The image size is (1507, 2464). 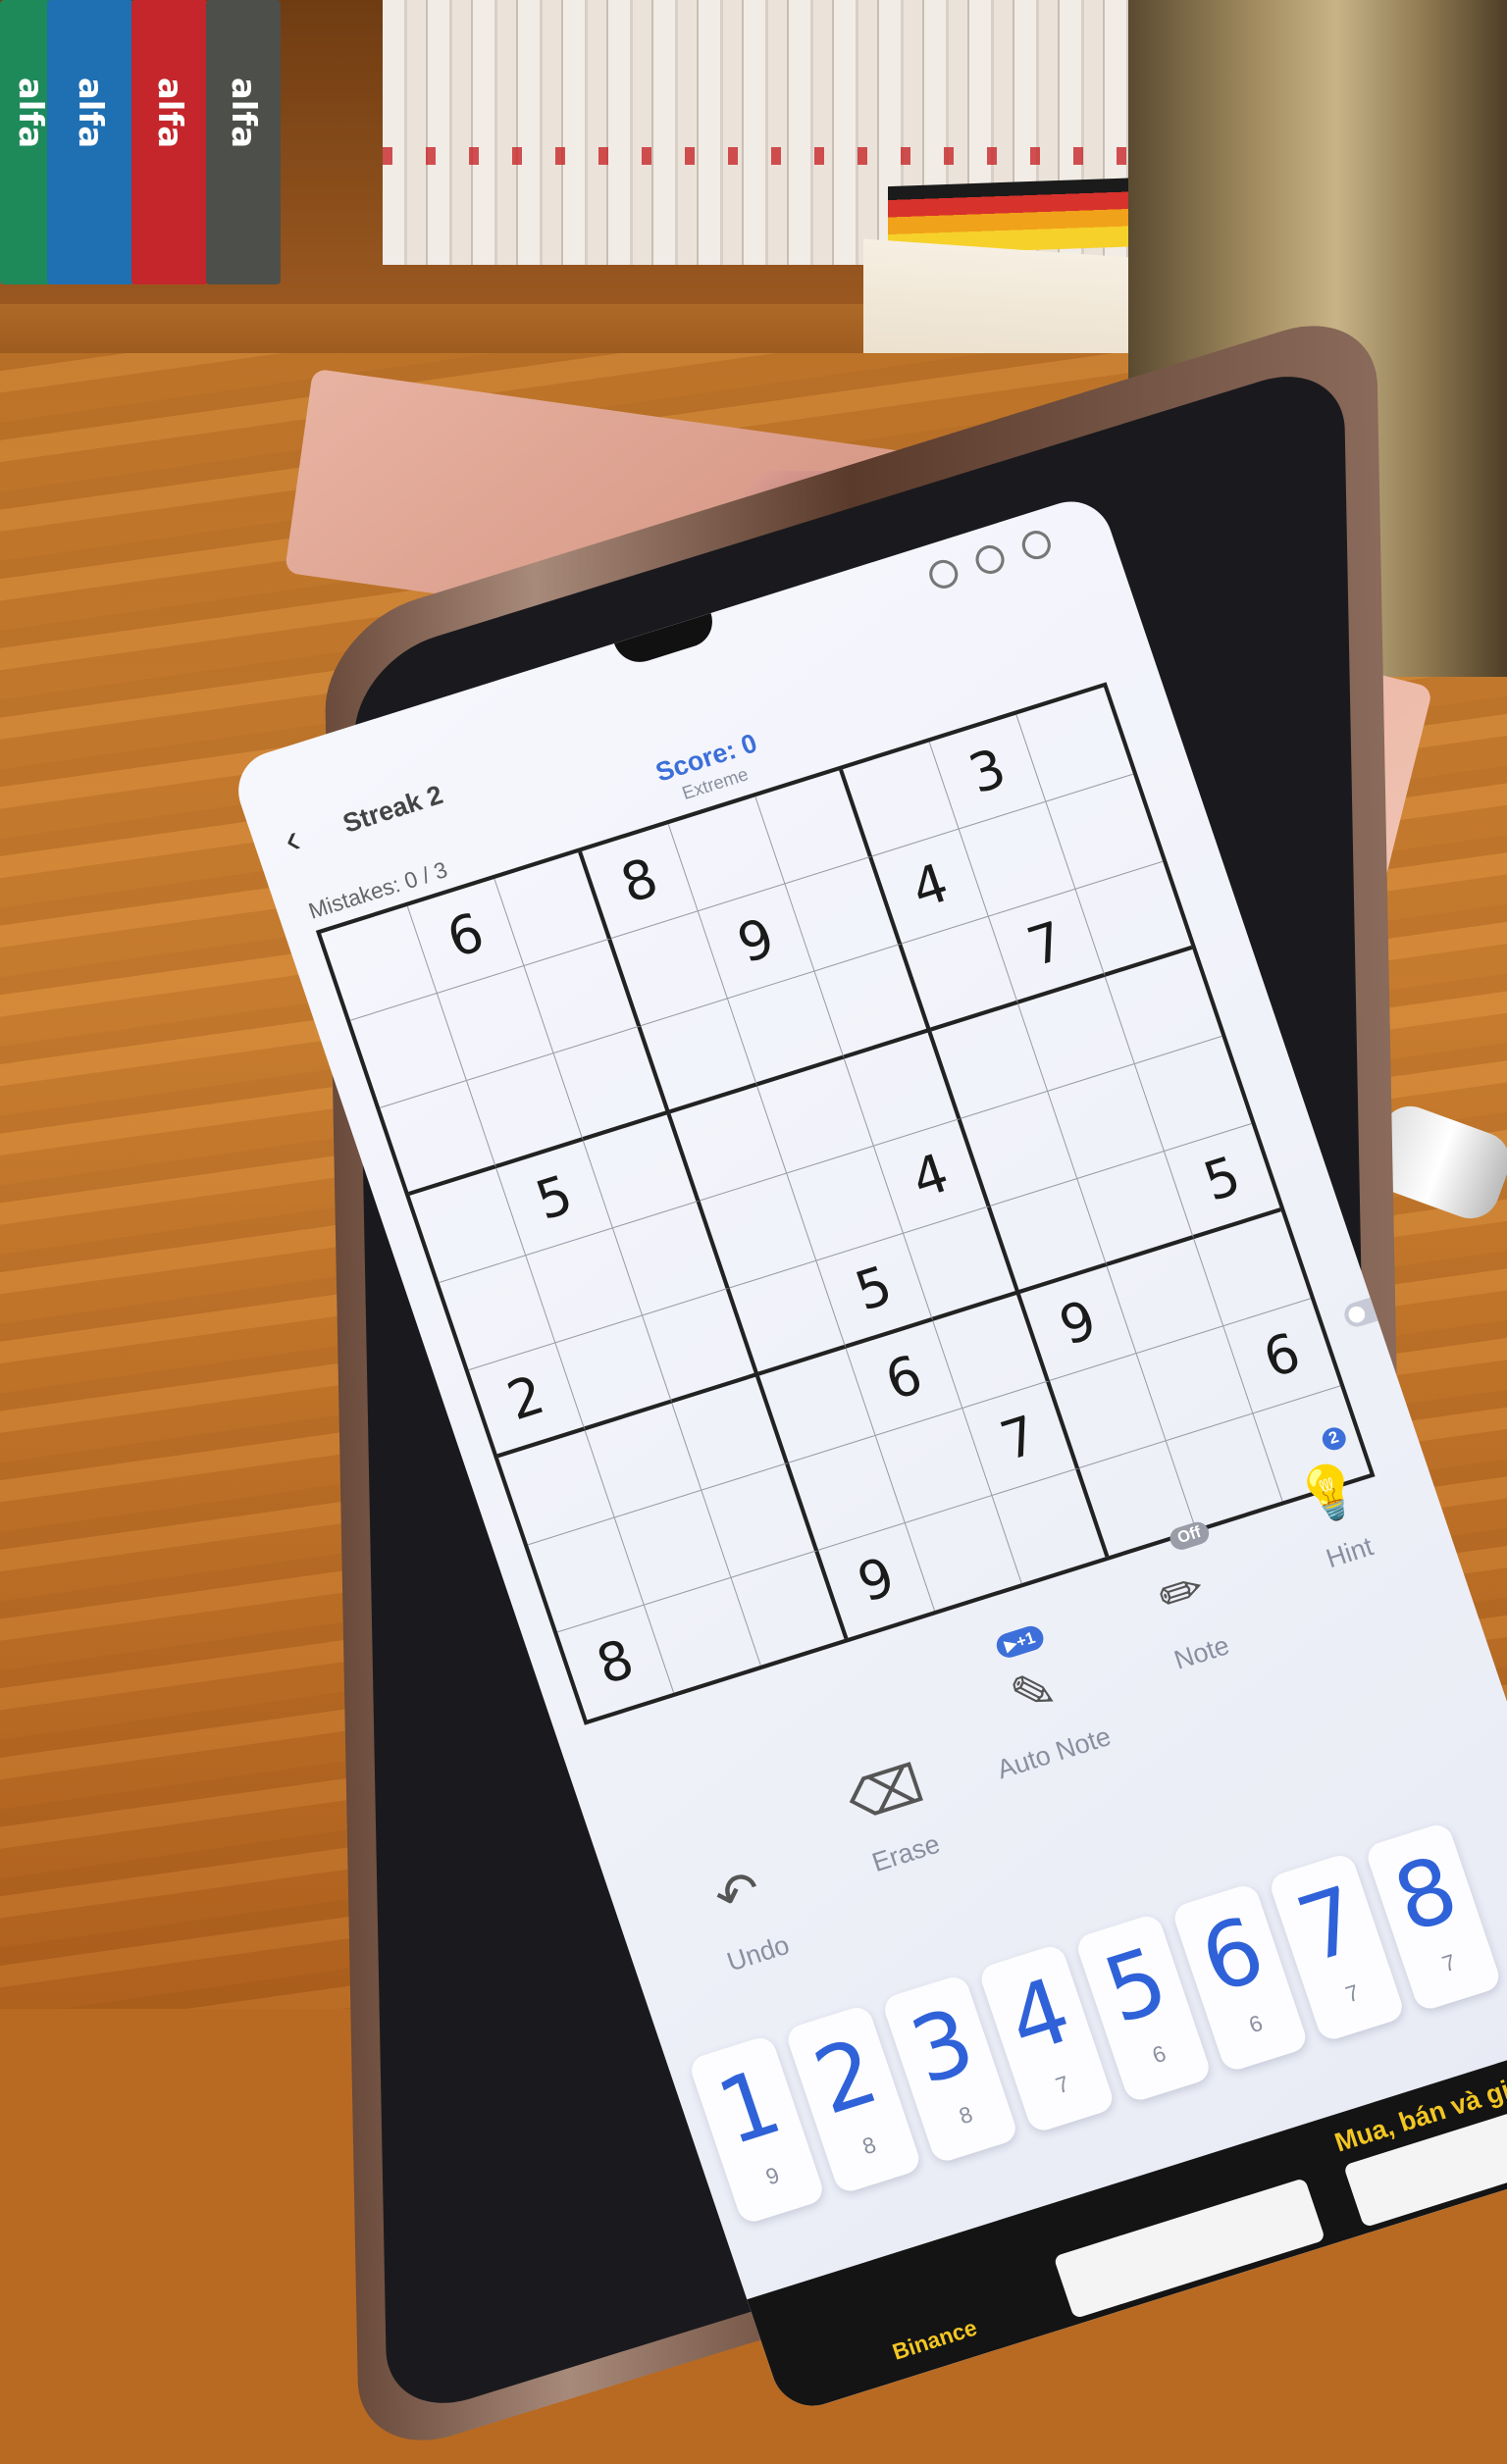 I want to click on number-key-digit: 1, so click(x=749, y=2107).